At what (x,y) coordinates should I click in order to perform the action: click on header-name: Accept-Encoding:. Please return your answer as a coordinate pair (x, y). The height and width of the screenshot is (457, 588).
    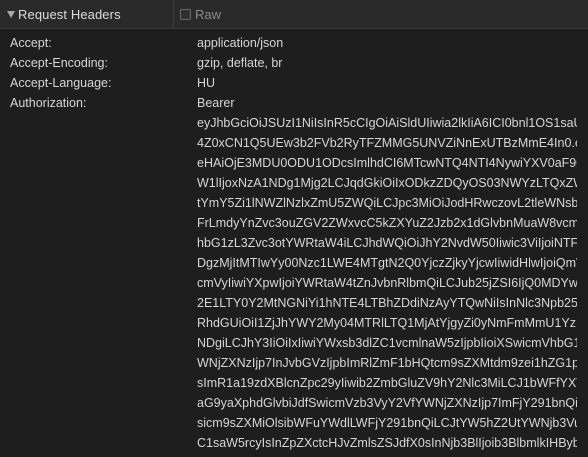
    Looking at the image, I should click on (59, 63).